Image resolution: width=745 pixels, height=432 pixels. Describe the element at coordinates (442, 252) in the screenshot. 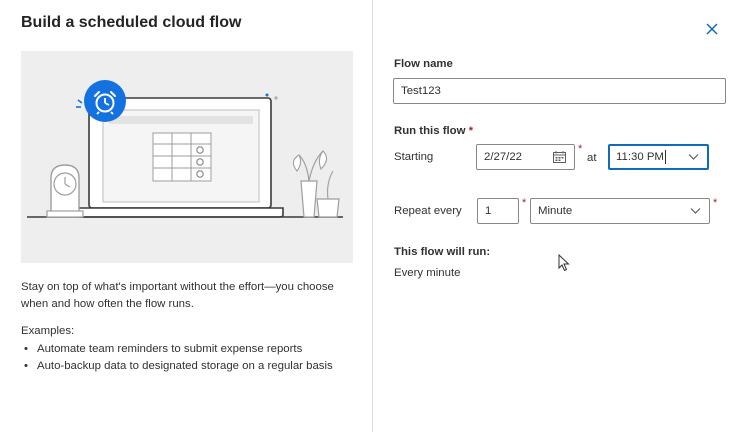

I see `schedule-summary-heading: This flow will run:` at that location.